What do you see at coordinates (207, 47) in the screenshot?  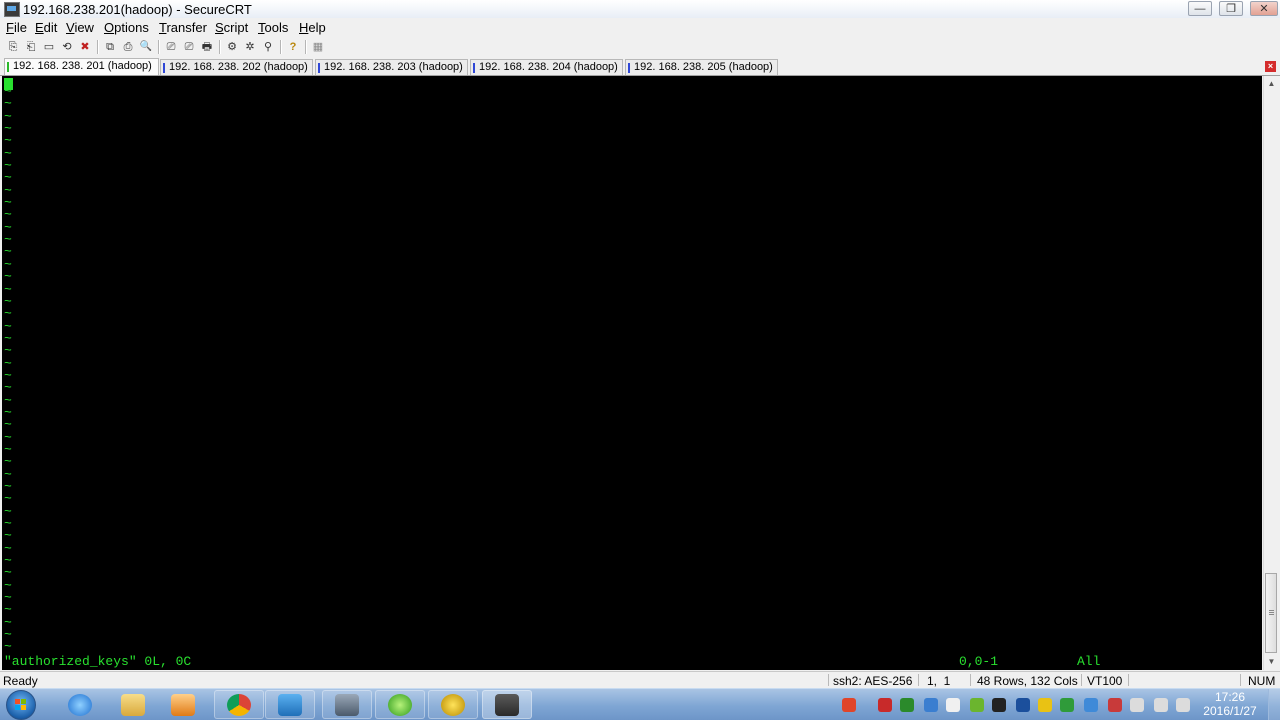 I see `print-setup-icon: 🖶` at bounding box center [207, 47].